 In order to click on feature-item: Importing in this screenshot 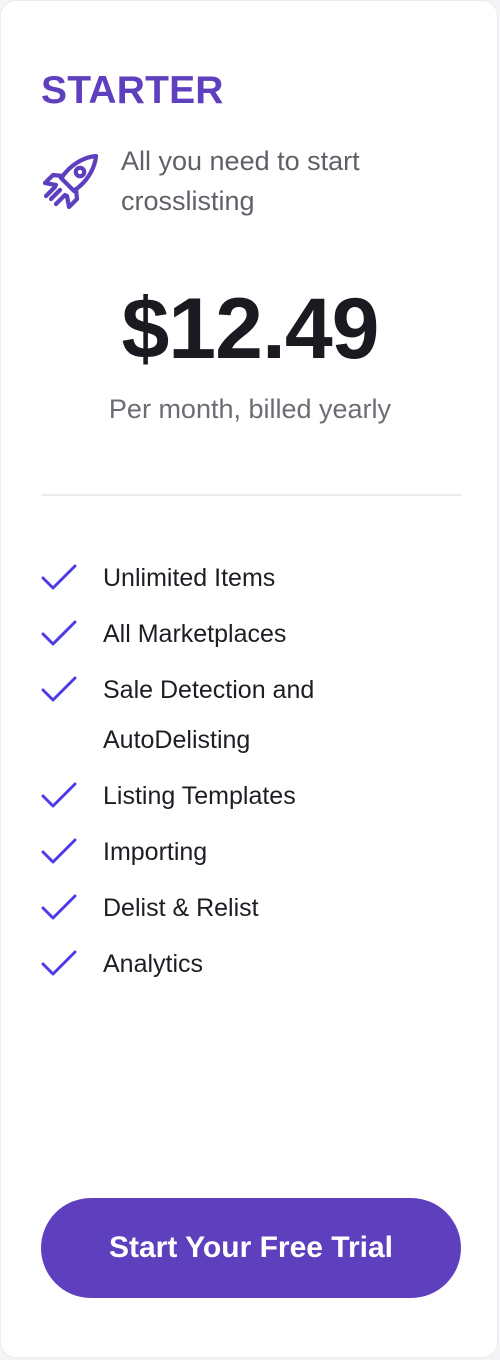, I will do `click(251, 852)`.